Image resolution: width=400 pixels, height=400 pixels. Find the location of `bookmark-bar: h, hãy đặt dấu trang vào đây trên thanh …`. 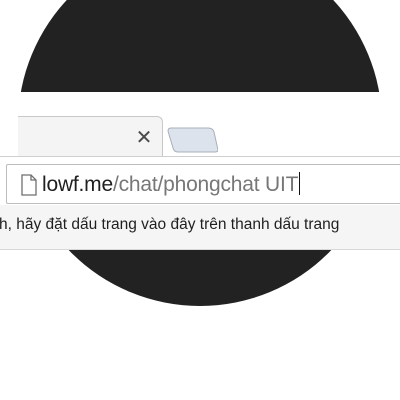

bookmark-bar: h, hãy đặt dấu trang vào đây trên thanh … is located at coordinates (200, 227).